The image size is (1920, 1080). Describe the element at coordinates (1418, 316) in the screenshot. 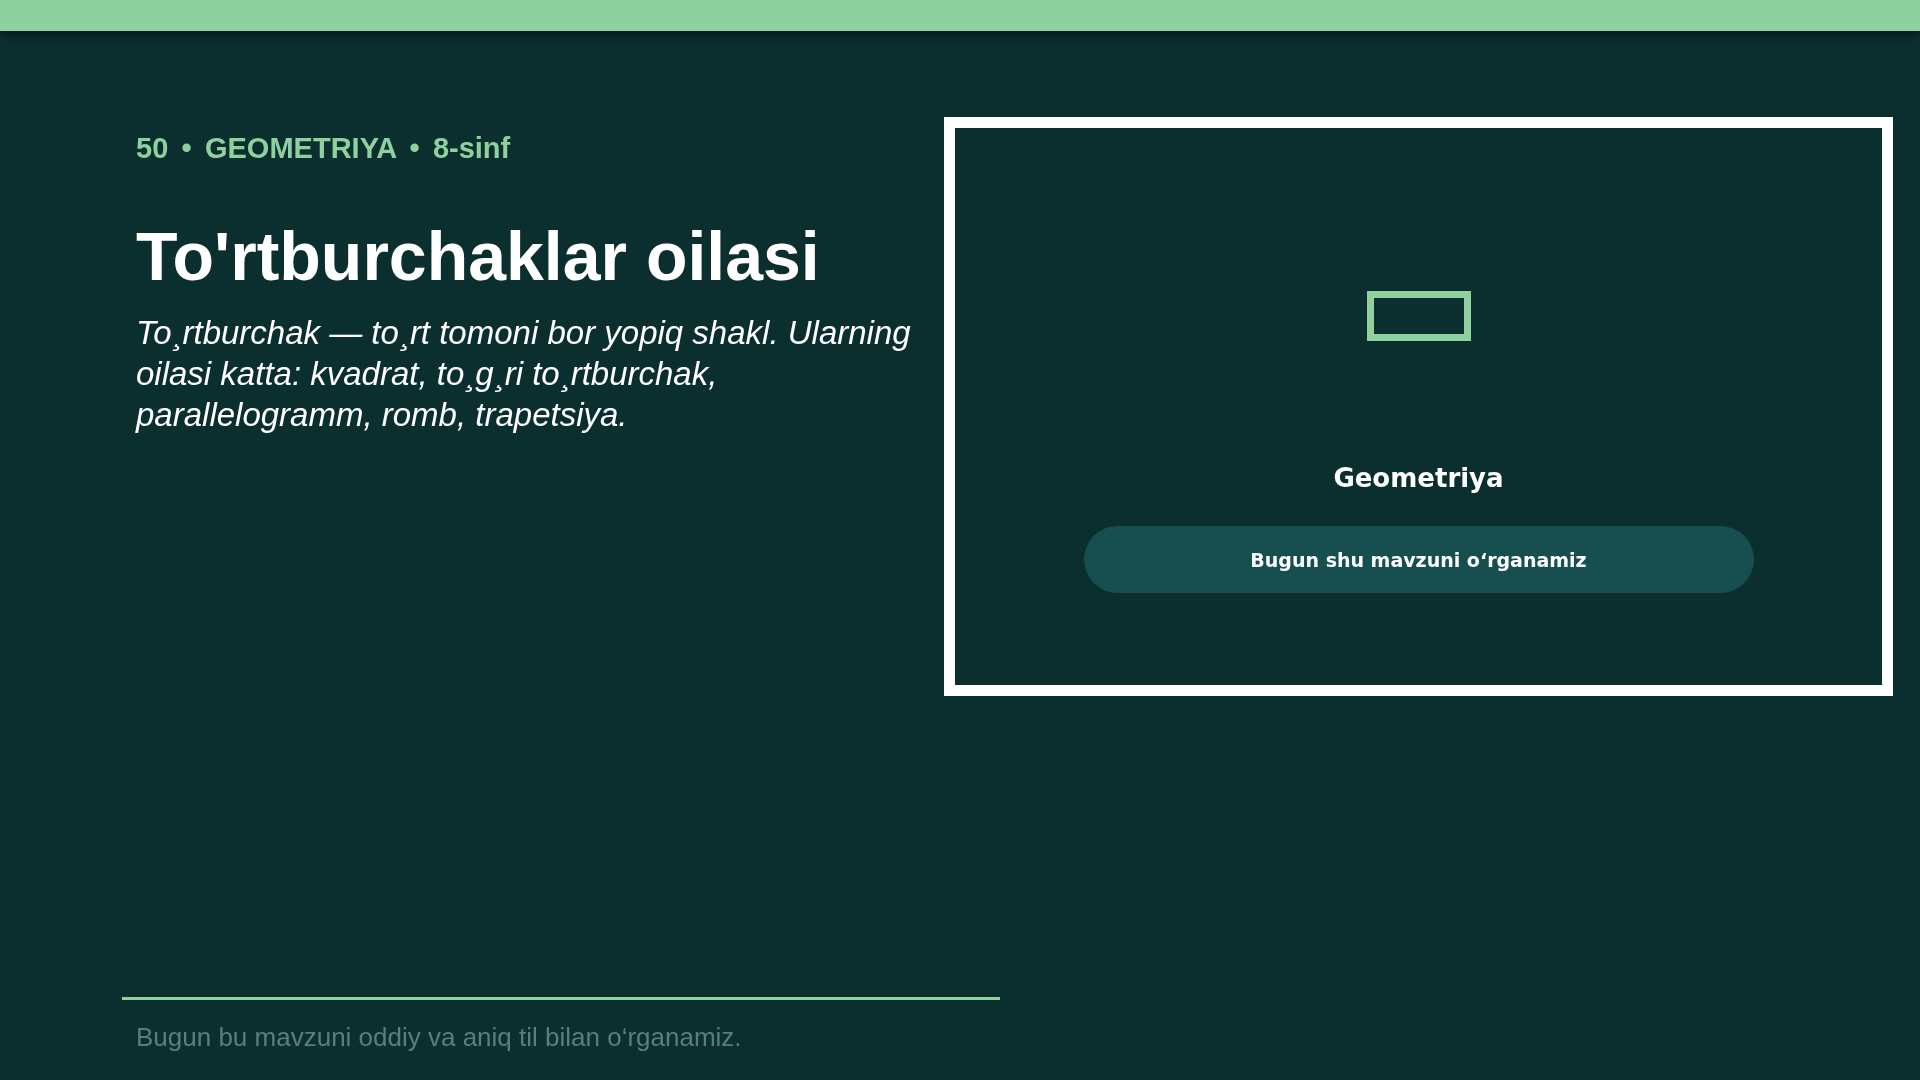

I see `rectangle-icon` at that location.